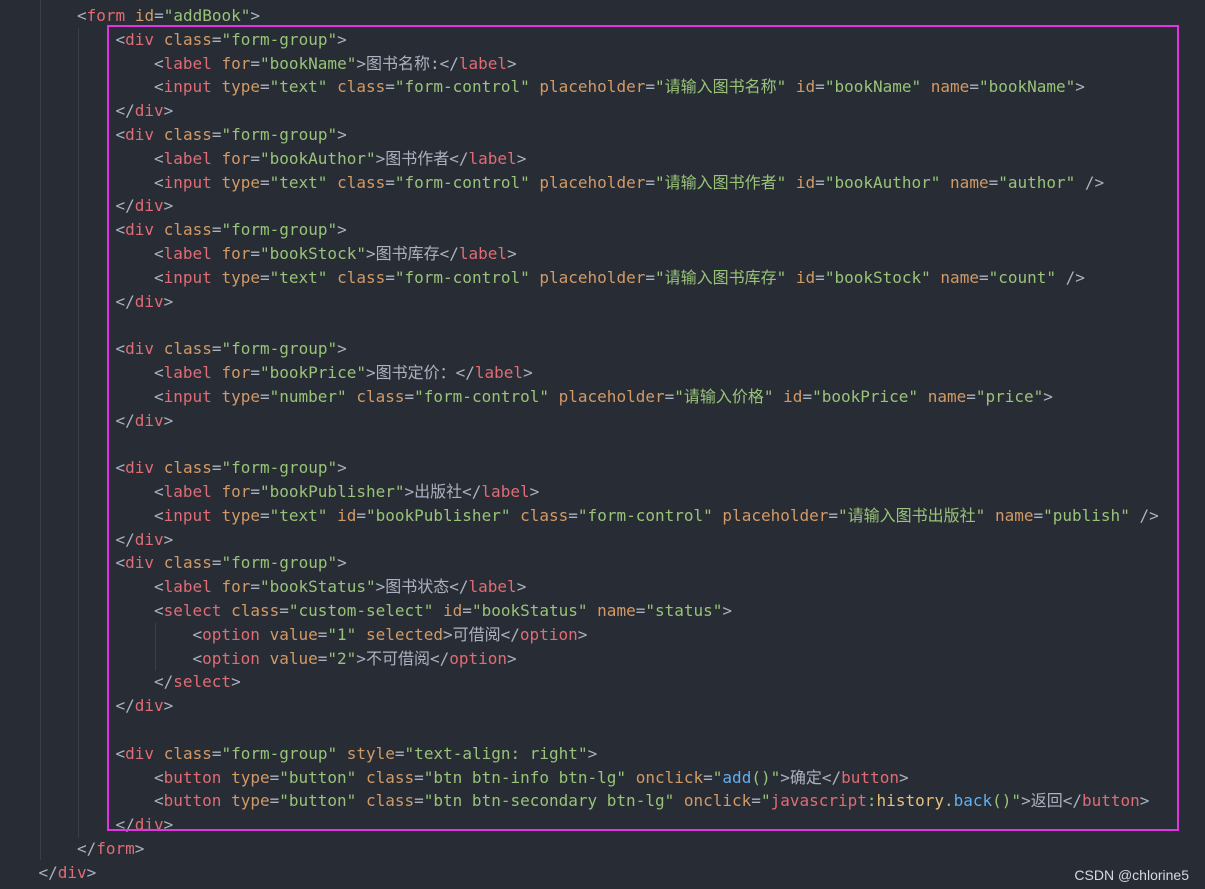  I want to click on code-line: <label for="bookAuthor">图书作者</label>, so click(602, 159).